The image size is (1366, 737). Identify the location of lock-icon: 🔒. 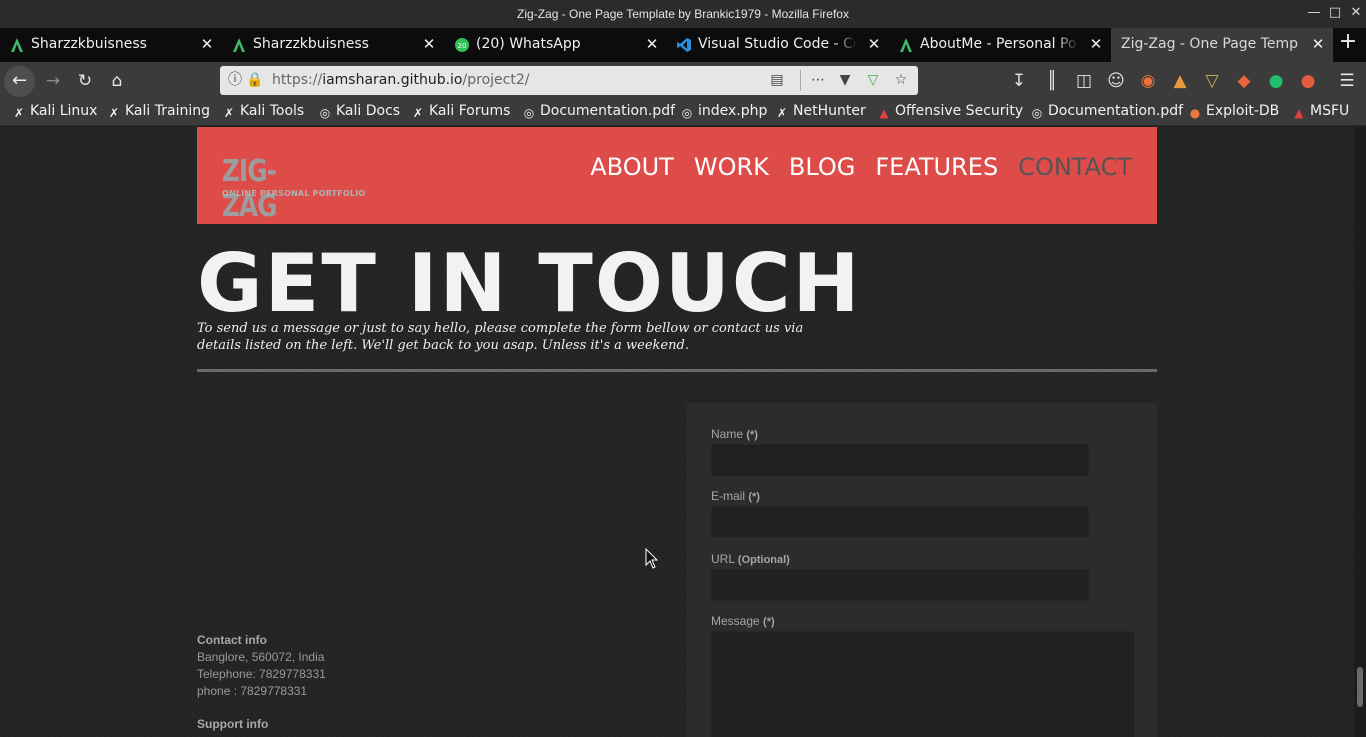
(255, 80).